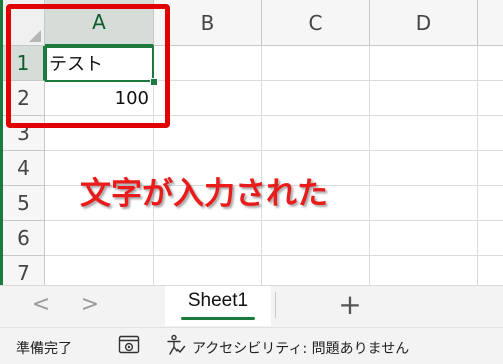 This screenshot has width=503, height=364. Describe the element at coordinates (316, 63) in the screenshot. I see `cell-c1` at that location.